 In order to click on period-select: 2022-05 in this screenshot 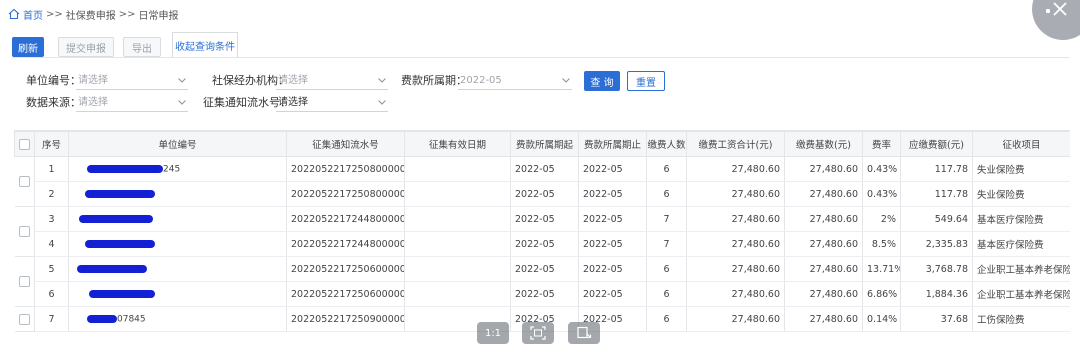, I will do `click(515, 81)`.